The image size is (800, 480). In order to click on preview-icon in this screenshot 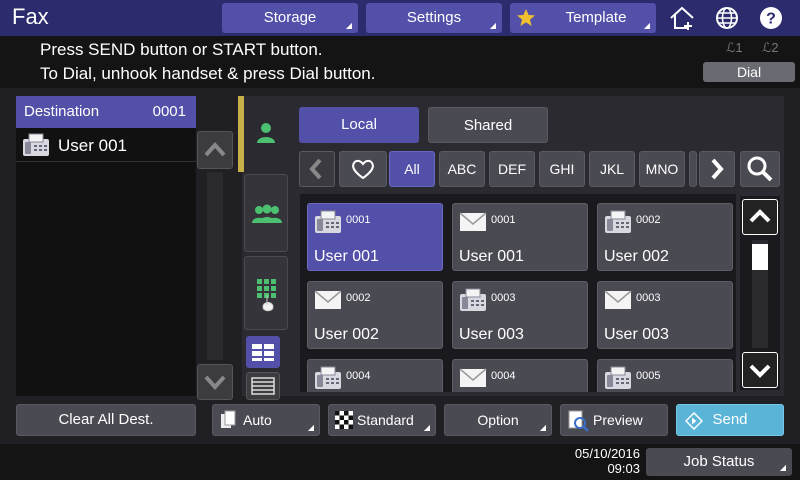, I will do `click(578, 421)`.